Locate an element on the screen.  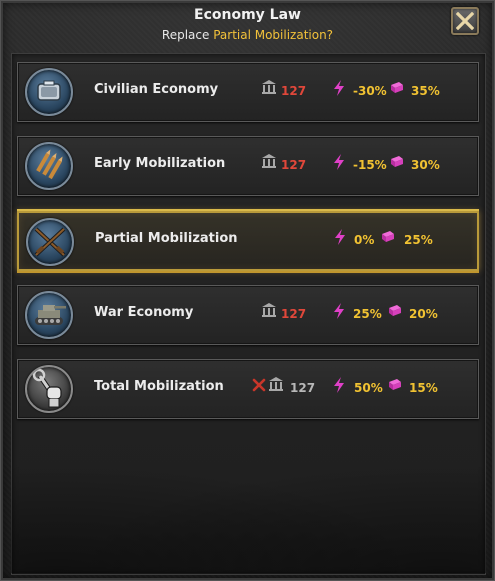
factory-modifier: 25% is located at coordinates (367, 314).